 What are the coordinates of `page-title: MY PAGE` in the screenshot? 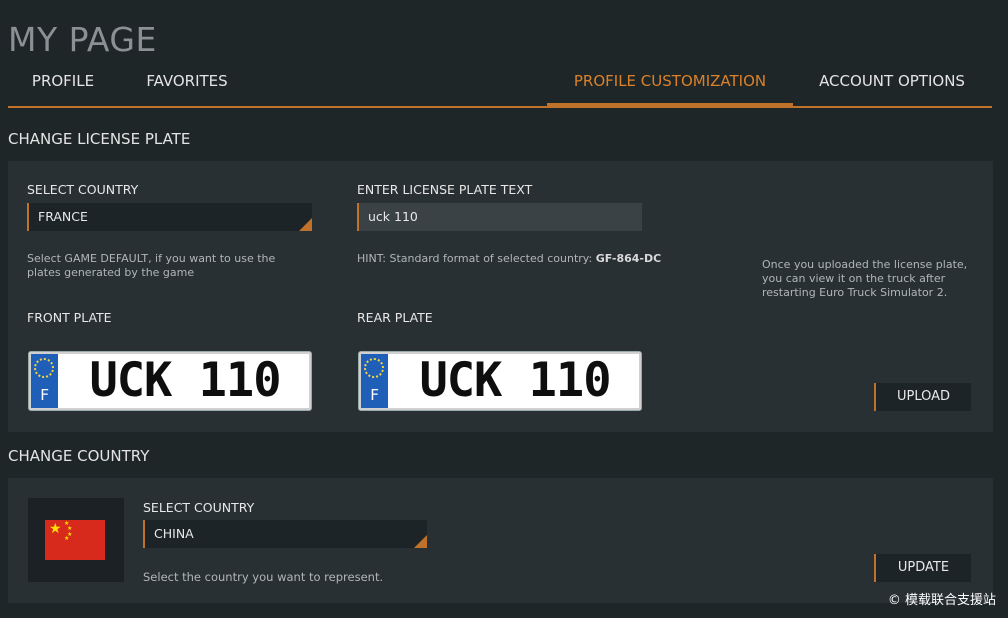 It's located at (82, 39).